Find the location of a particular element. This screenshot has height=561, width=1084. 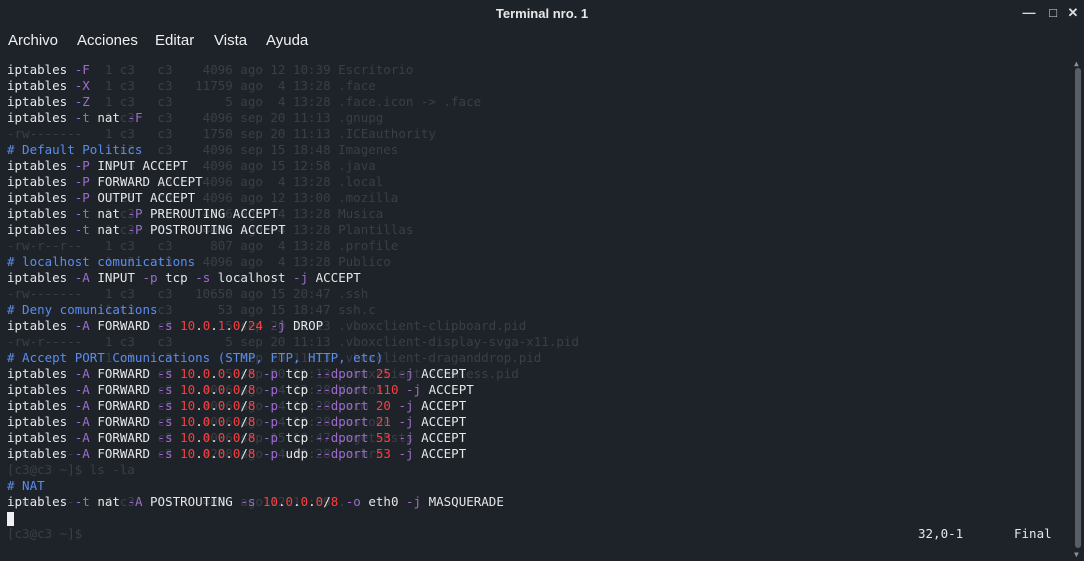

code-line: iptables -P INPUT ACCEPT is located at coordinates (255, 166).